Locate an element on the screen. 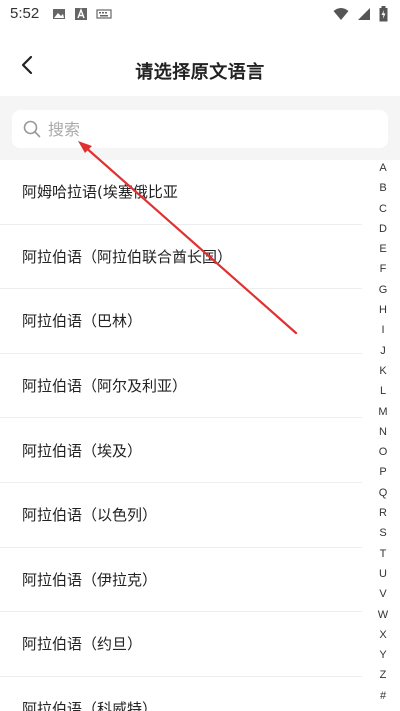  status-icons-left is located at coordinates (82, 14).